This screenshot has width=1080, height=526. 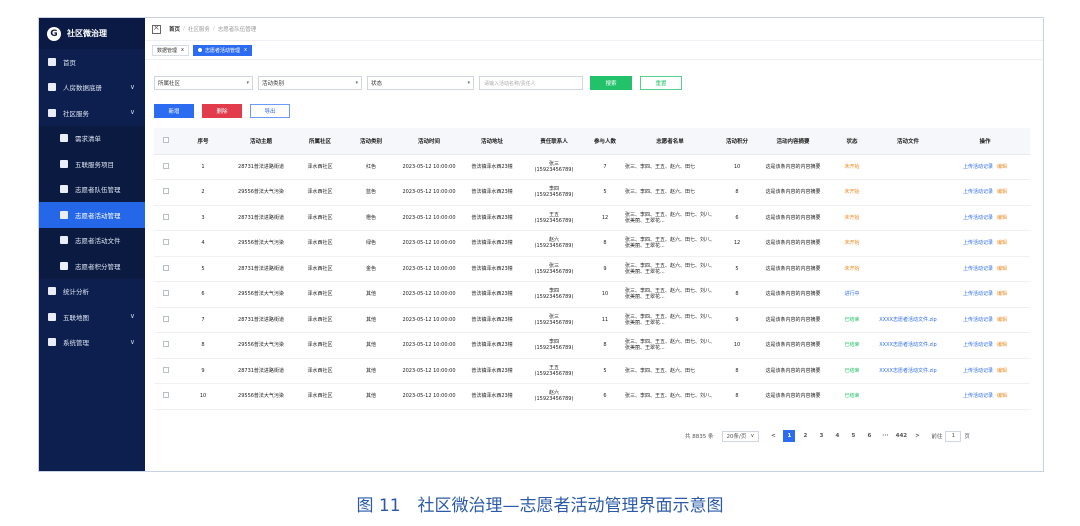 What do you see at coordinates (203, 370) in the screenshot?
I see `cell-value: 9` at bounding box center [203, 370].